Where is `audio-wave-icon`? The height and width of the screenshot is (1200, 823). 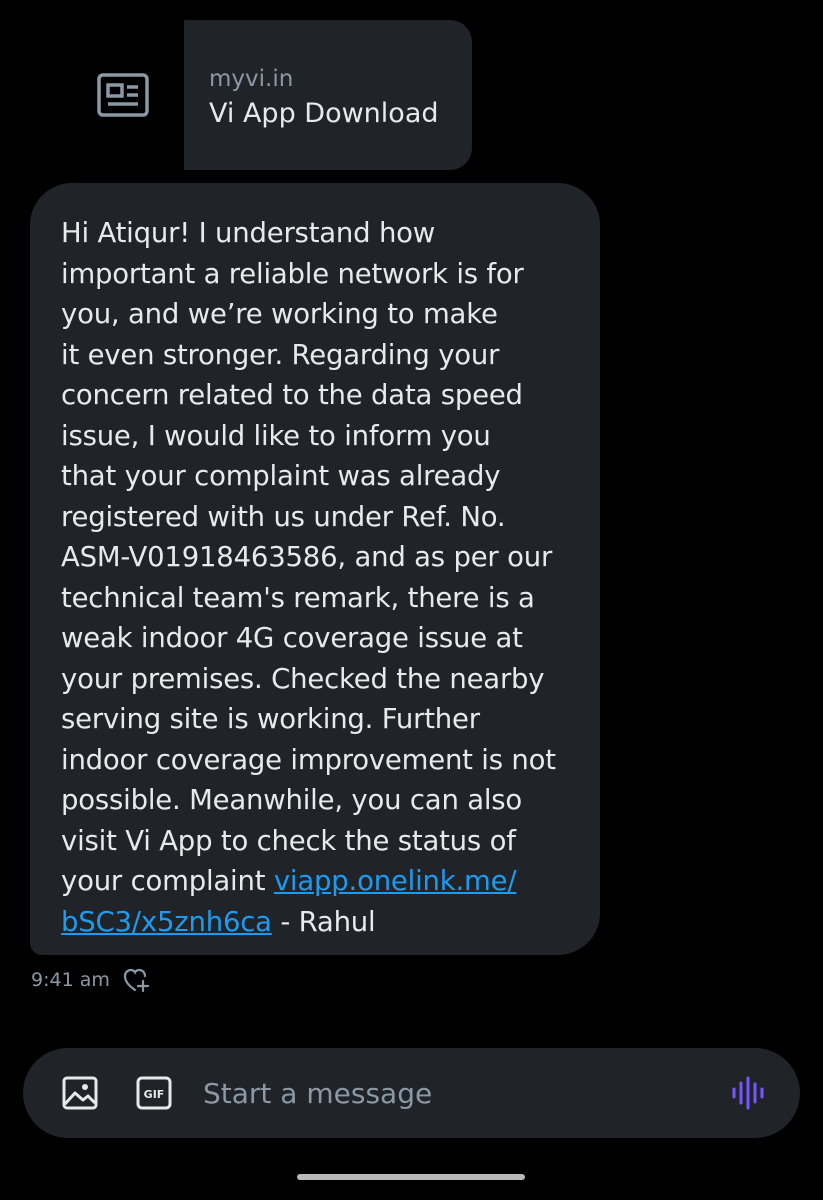
audio-wave-icon is located at coordinates (748, 1093).